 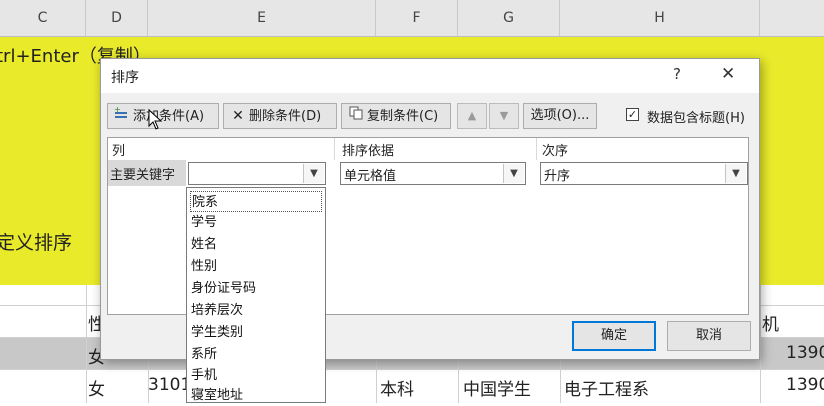 I want to click on column-header-f: F, so click(x=417, y=18).